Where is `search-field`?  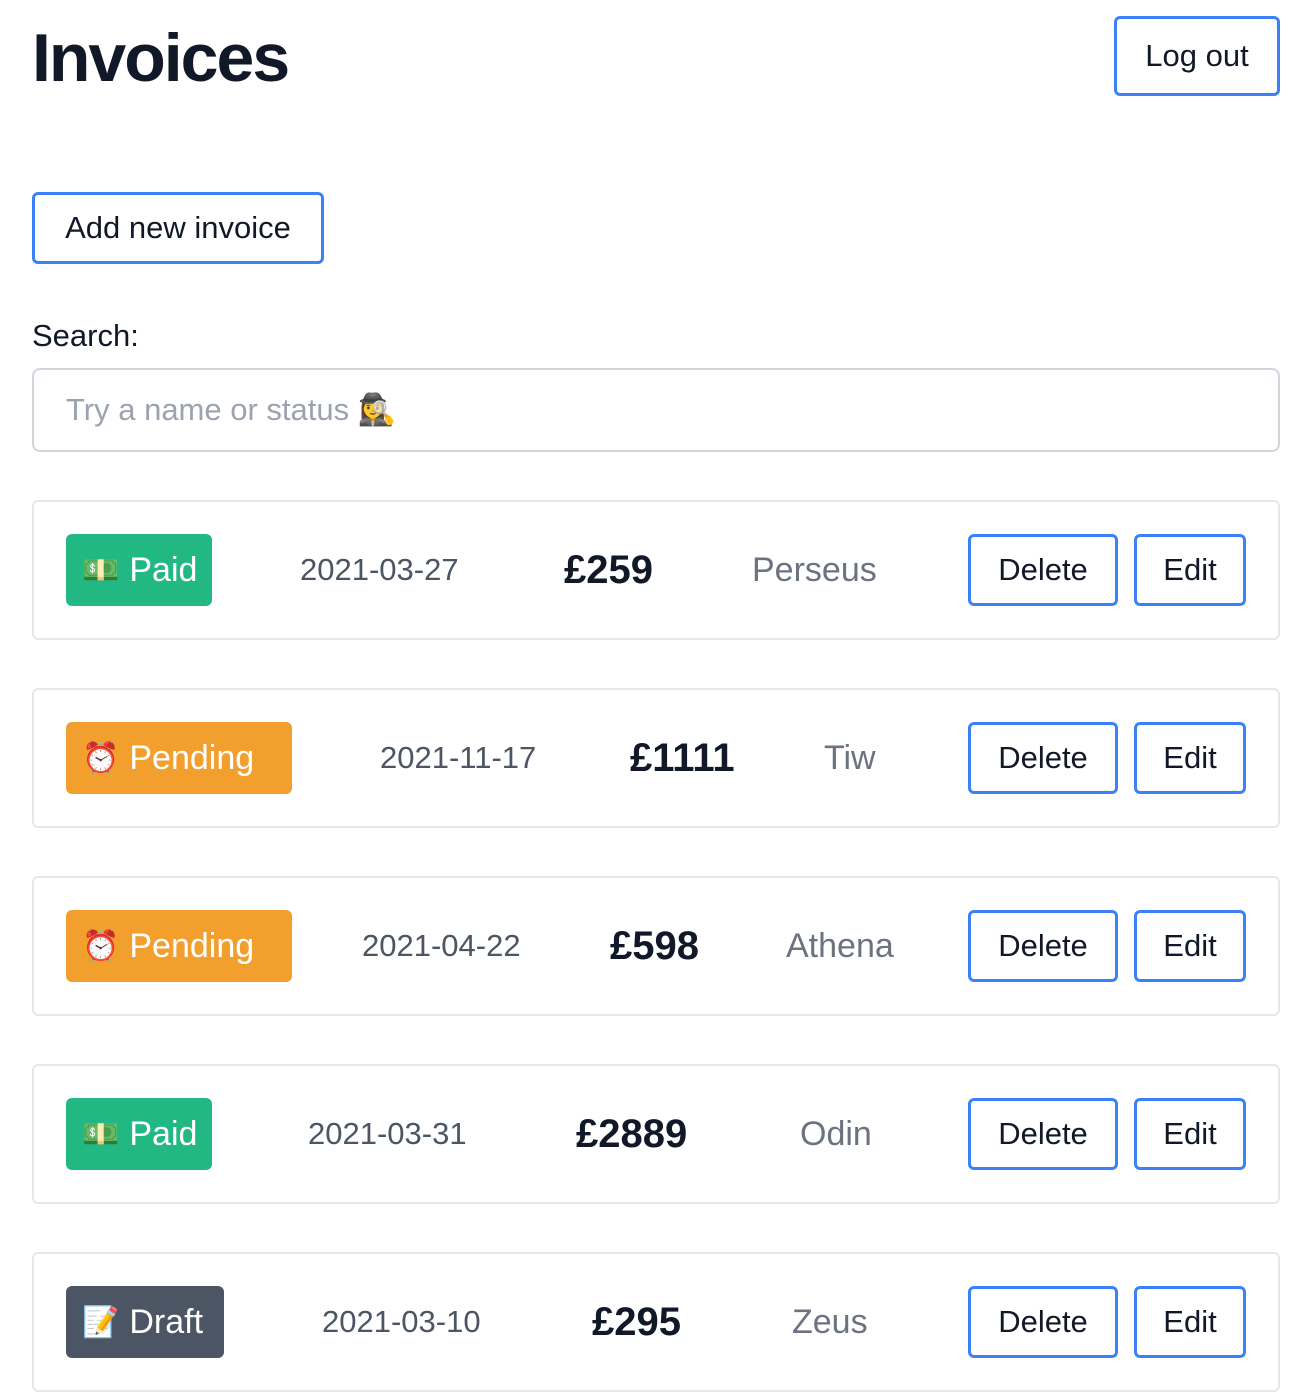
search-field is located at coordinates (656, 410).